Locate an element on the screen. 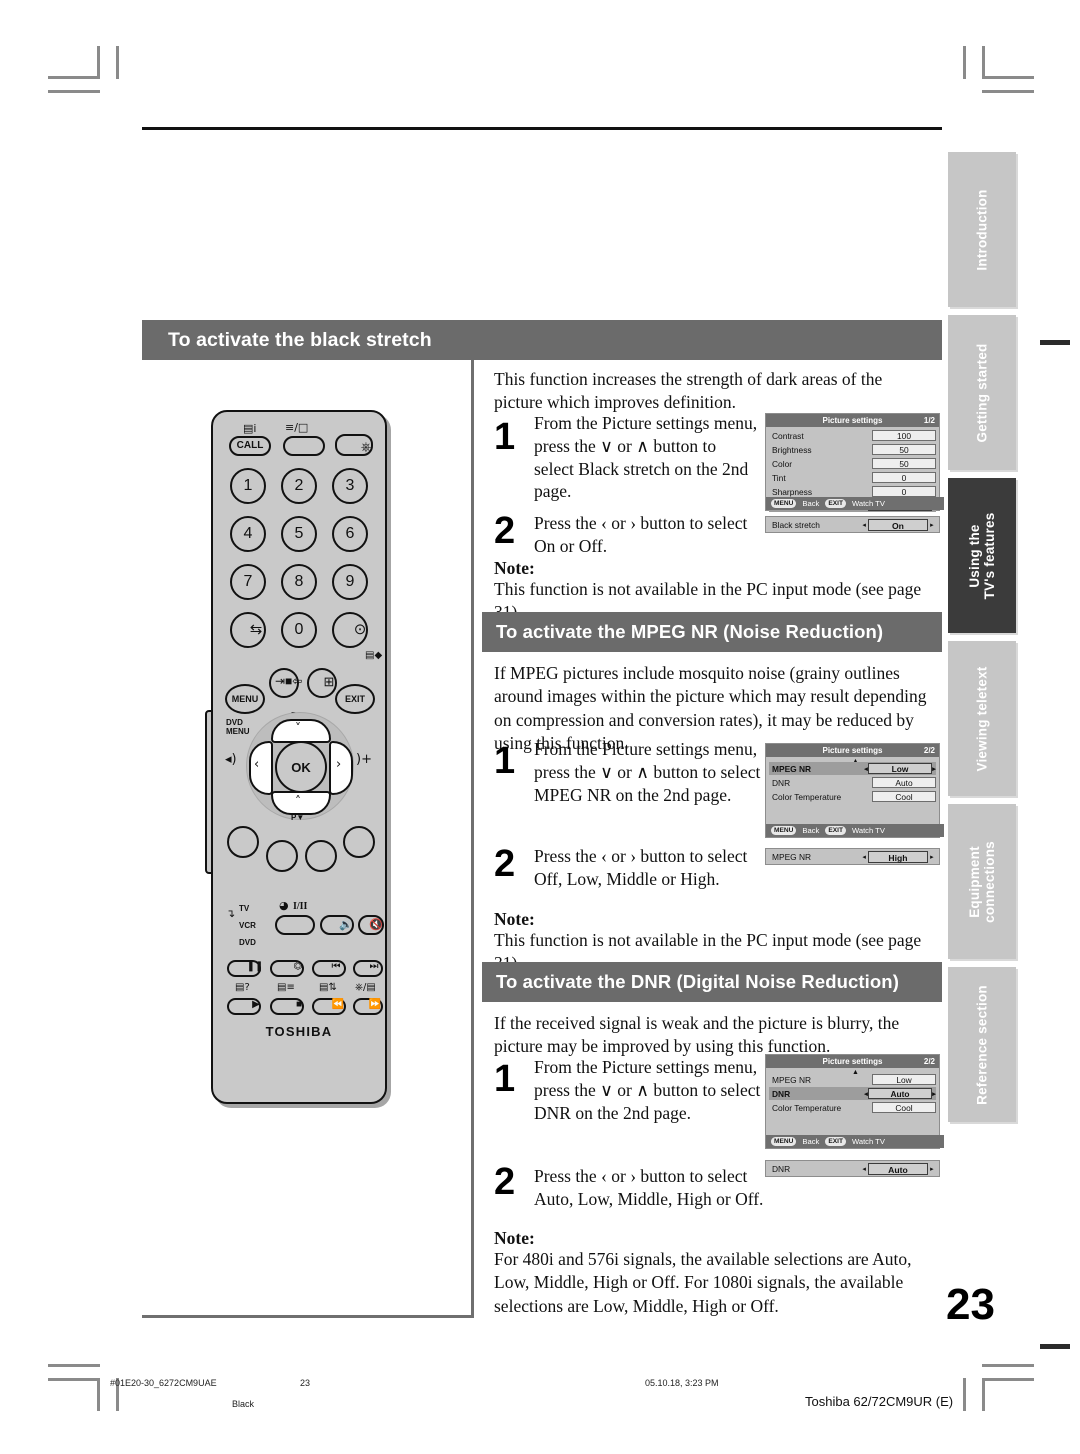 The width and height of the screenshot is (1080, 1454). section-heading-text: To activate the black stretch is located at coordinates (300, 339).